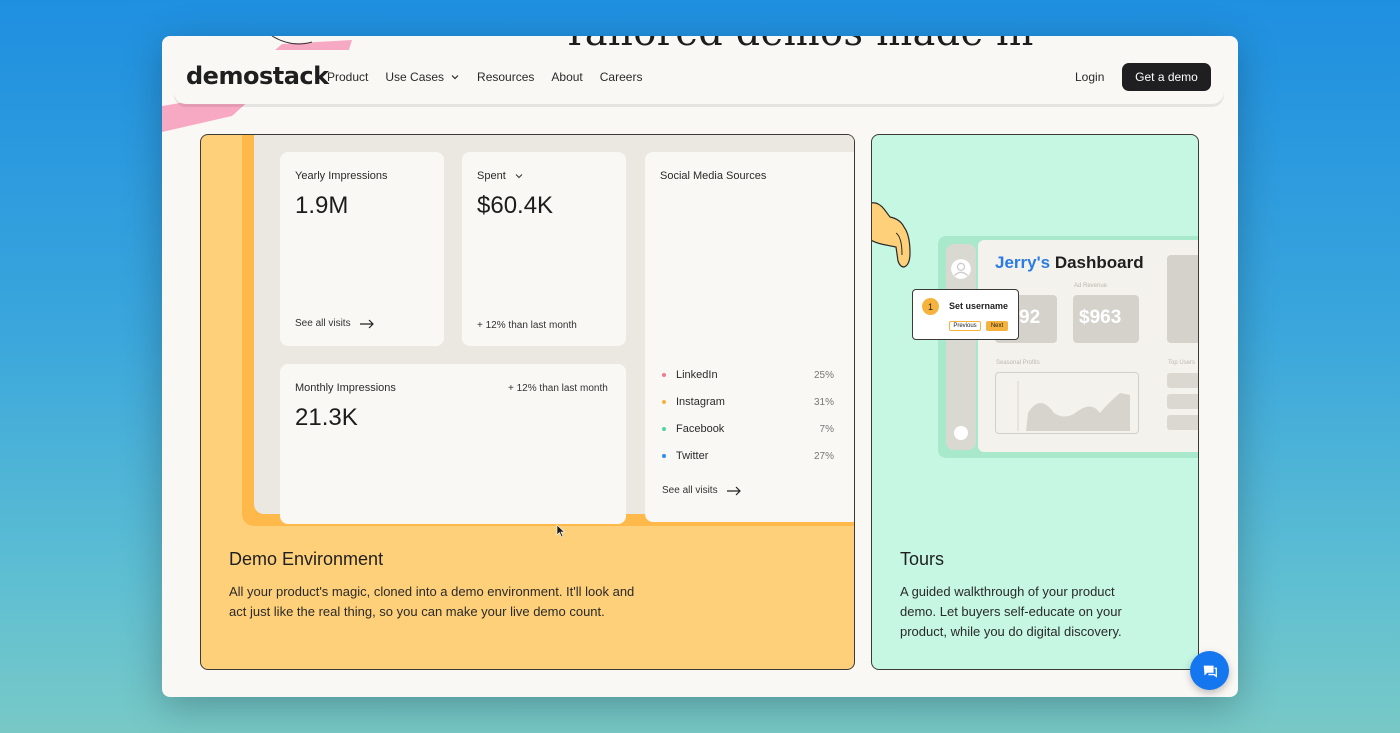 The image size is (1400, 733). What do you see at coordinates (1089, 77) in the screenshot?
I see `login-link: Login` at bounding box center [1089, 77].